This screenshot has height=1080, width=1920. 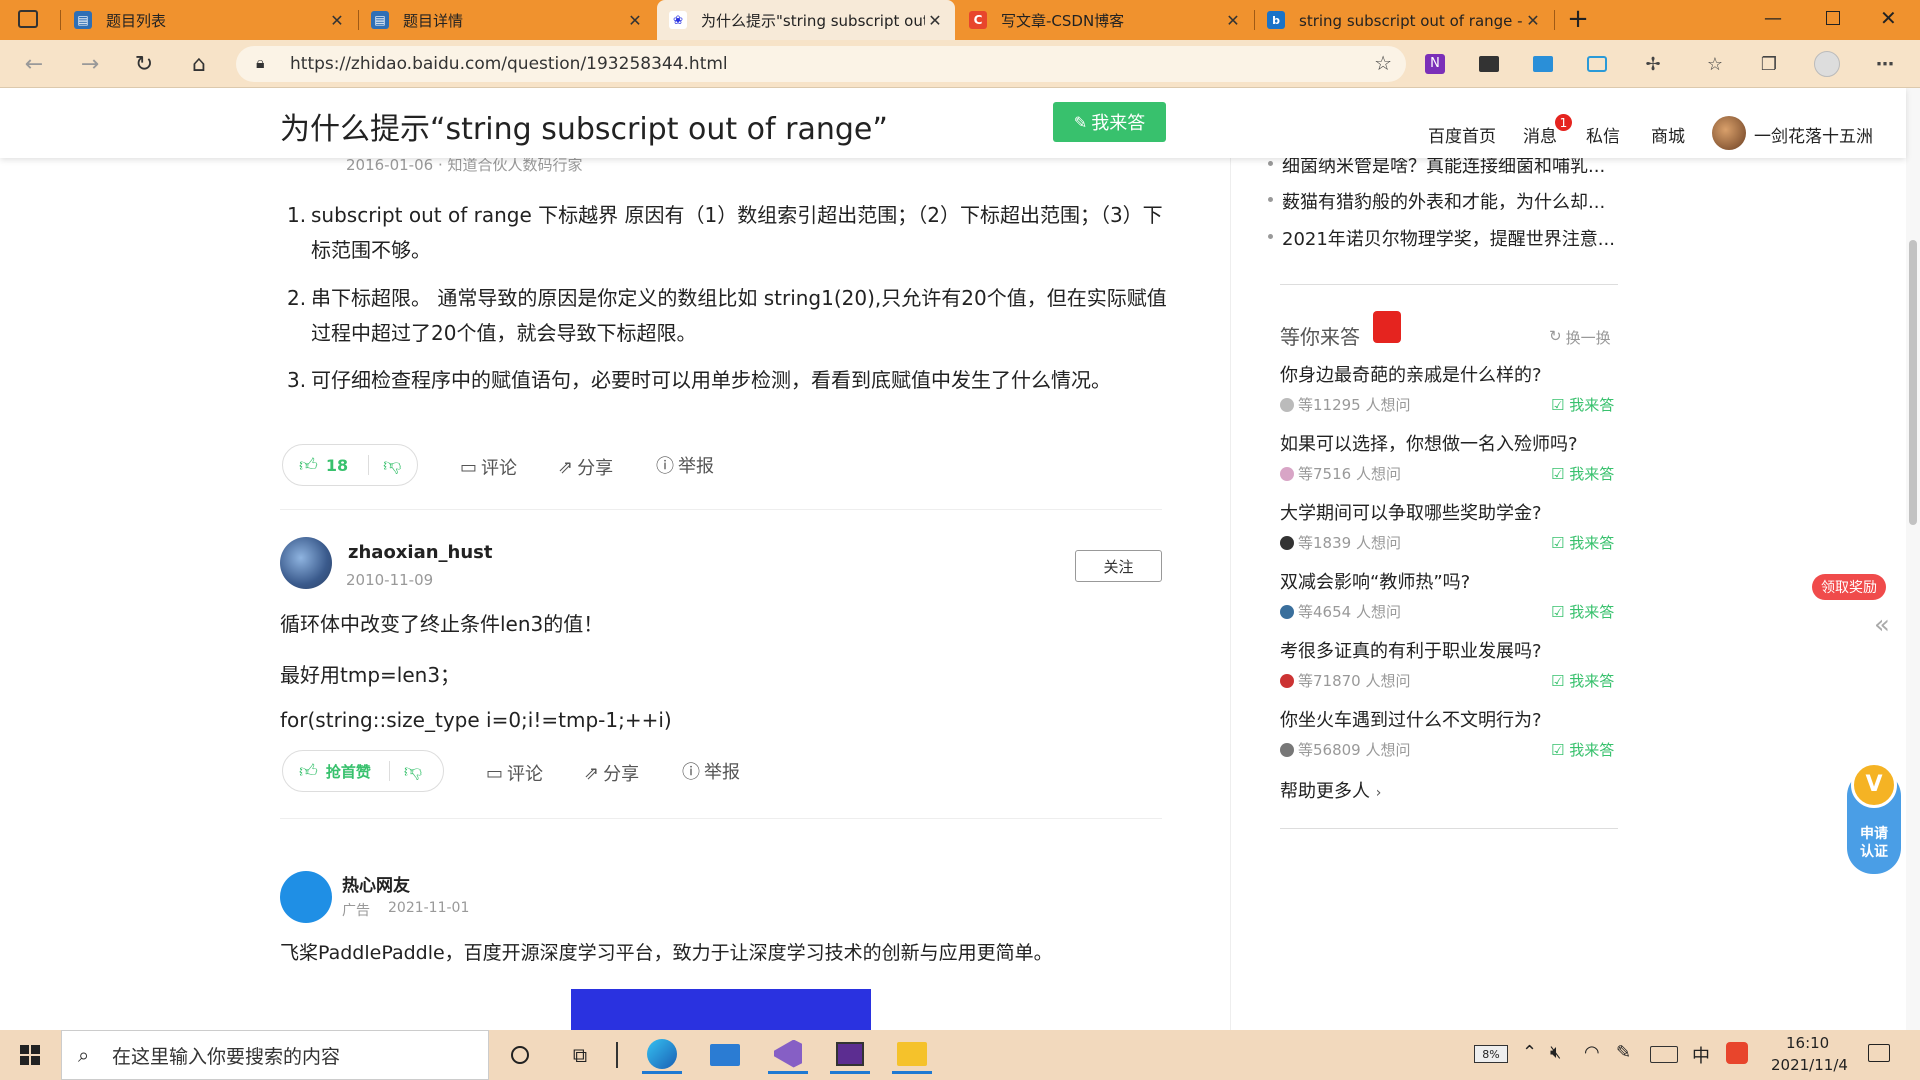 I want to click on answer-username: zhaoxian_hust, so click(x=420, y=552).